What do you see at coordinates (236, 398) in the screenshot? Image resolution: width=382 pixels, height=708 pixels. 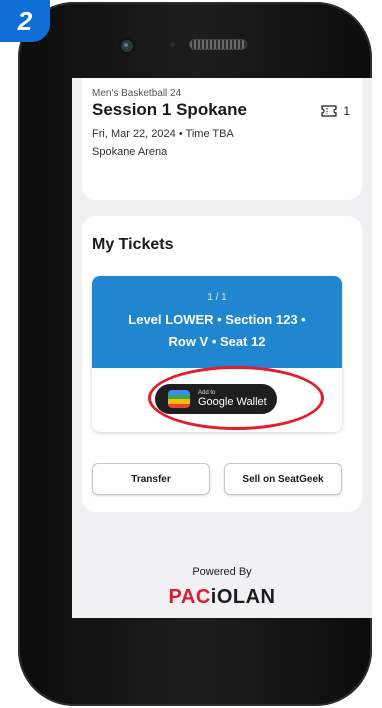 I see `highlight-circle` at bounding box center [236, 398].